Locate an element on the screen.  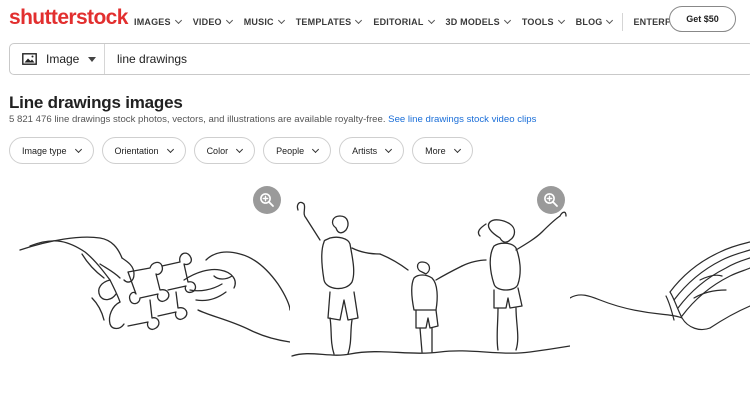
nav-item-images: IMAGES is located at coordinates (158, 21).